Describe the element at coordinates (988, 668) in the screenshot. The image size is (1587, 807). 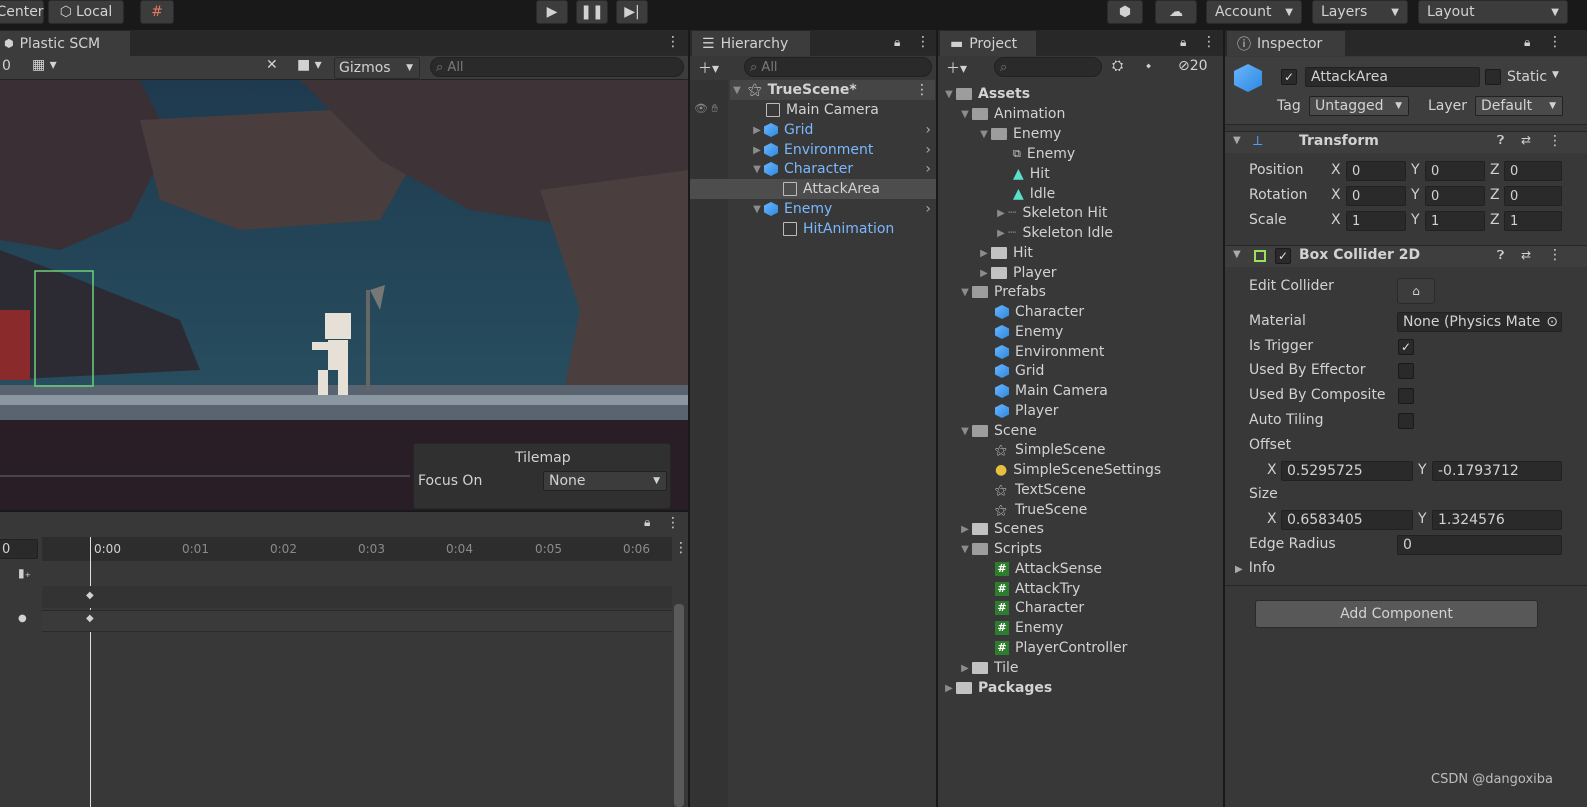
I see `project-item-tile-folder: ▶ Tile` at that location.